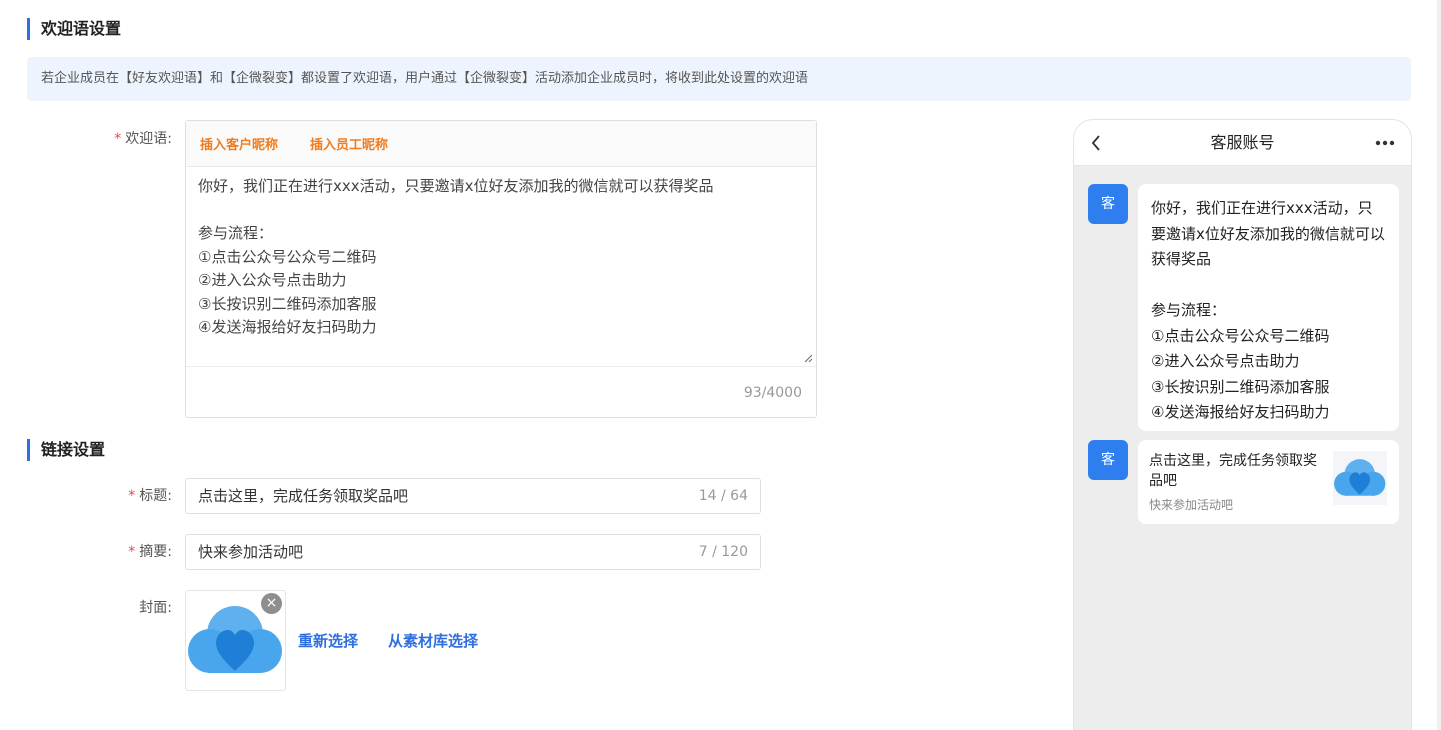 The height and width of the screenshot is (730, 1441). What do you see at coordinates (1233, 471) in the screenshot?
I see `link-card-title: 点击这里，完成任务领取奖品吧` at bounding box center [1233, 471].